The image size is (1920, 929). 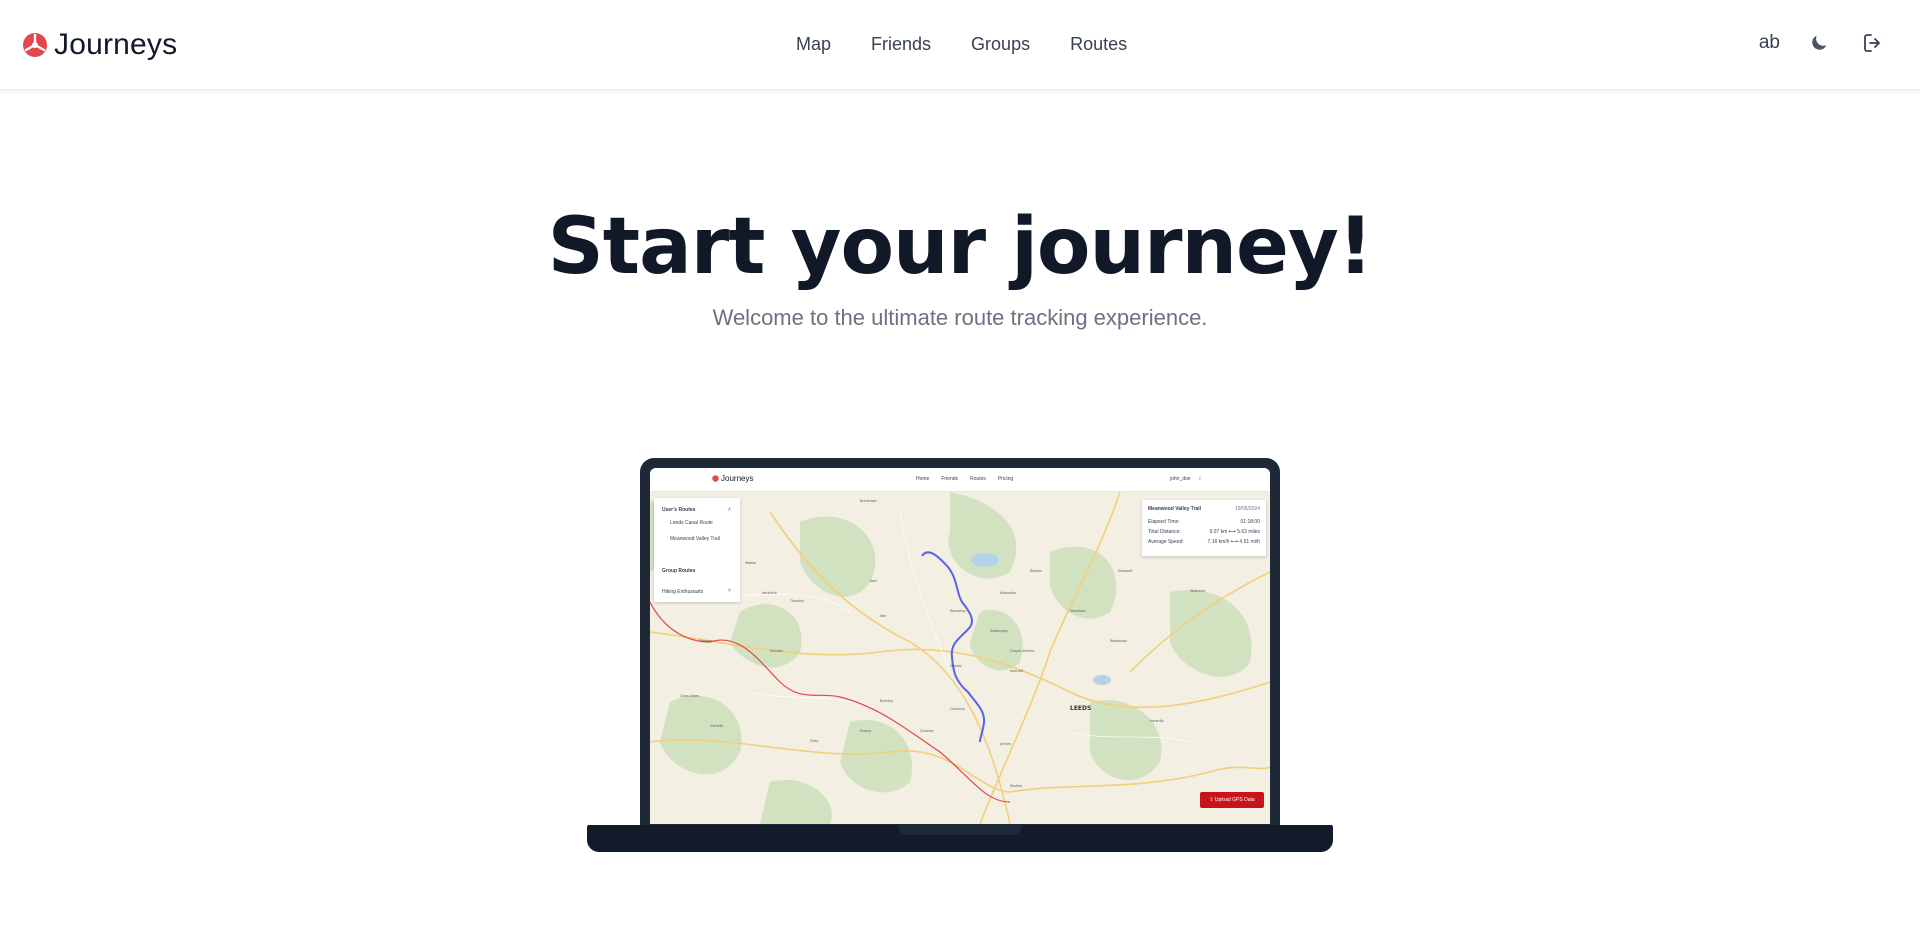 I want to click on map-place-label: Garforth, so click(x=716, y=726).